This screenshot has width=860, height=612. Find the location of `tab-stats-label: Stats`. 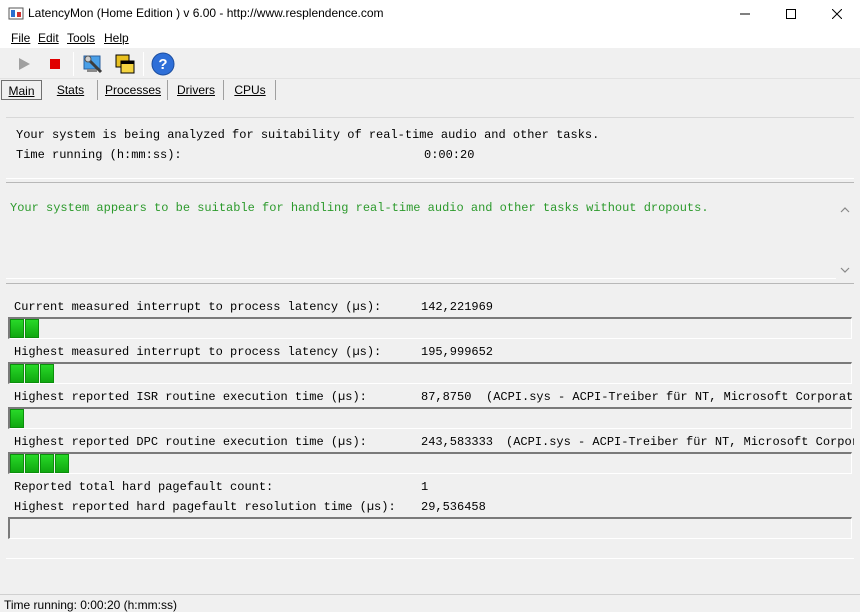

tab-stats-label: Stats is located at coordinates (70, 90).